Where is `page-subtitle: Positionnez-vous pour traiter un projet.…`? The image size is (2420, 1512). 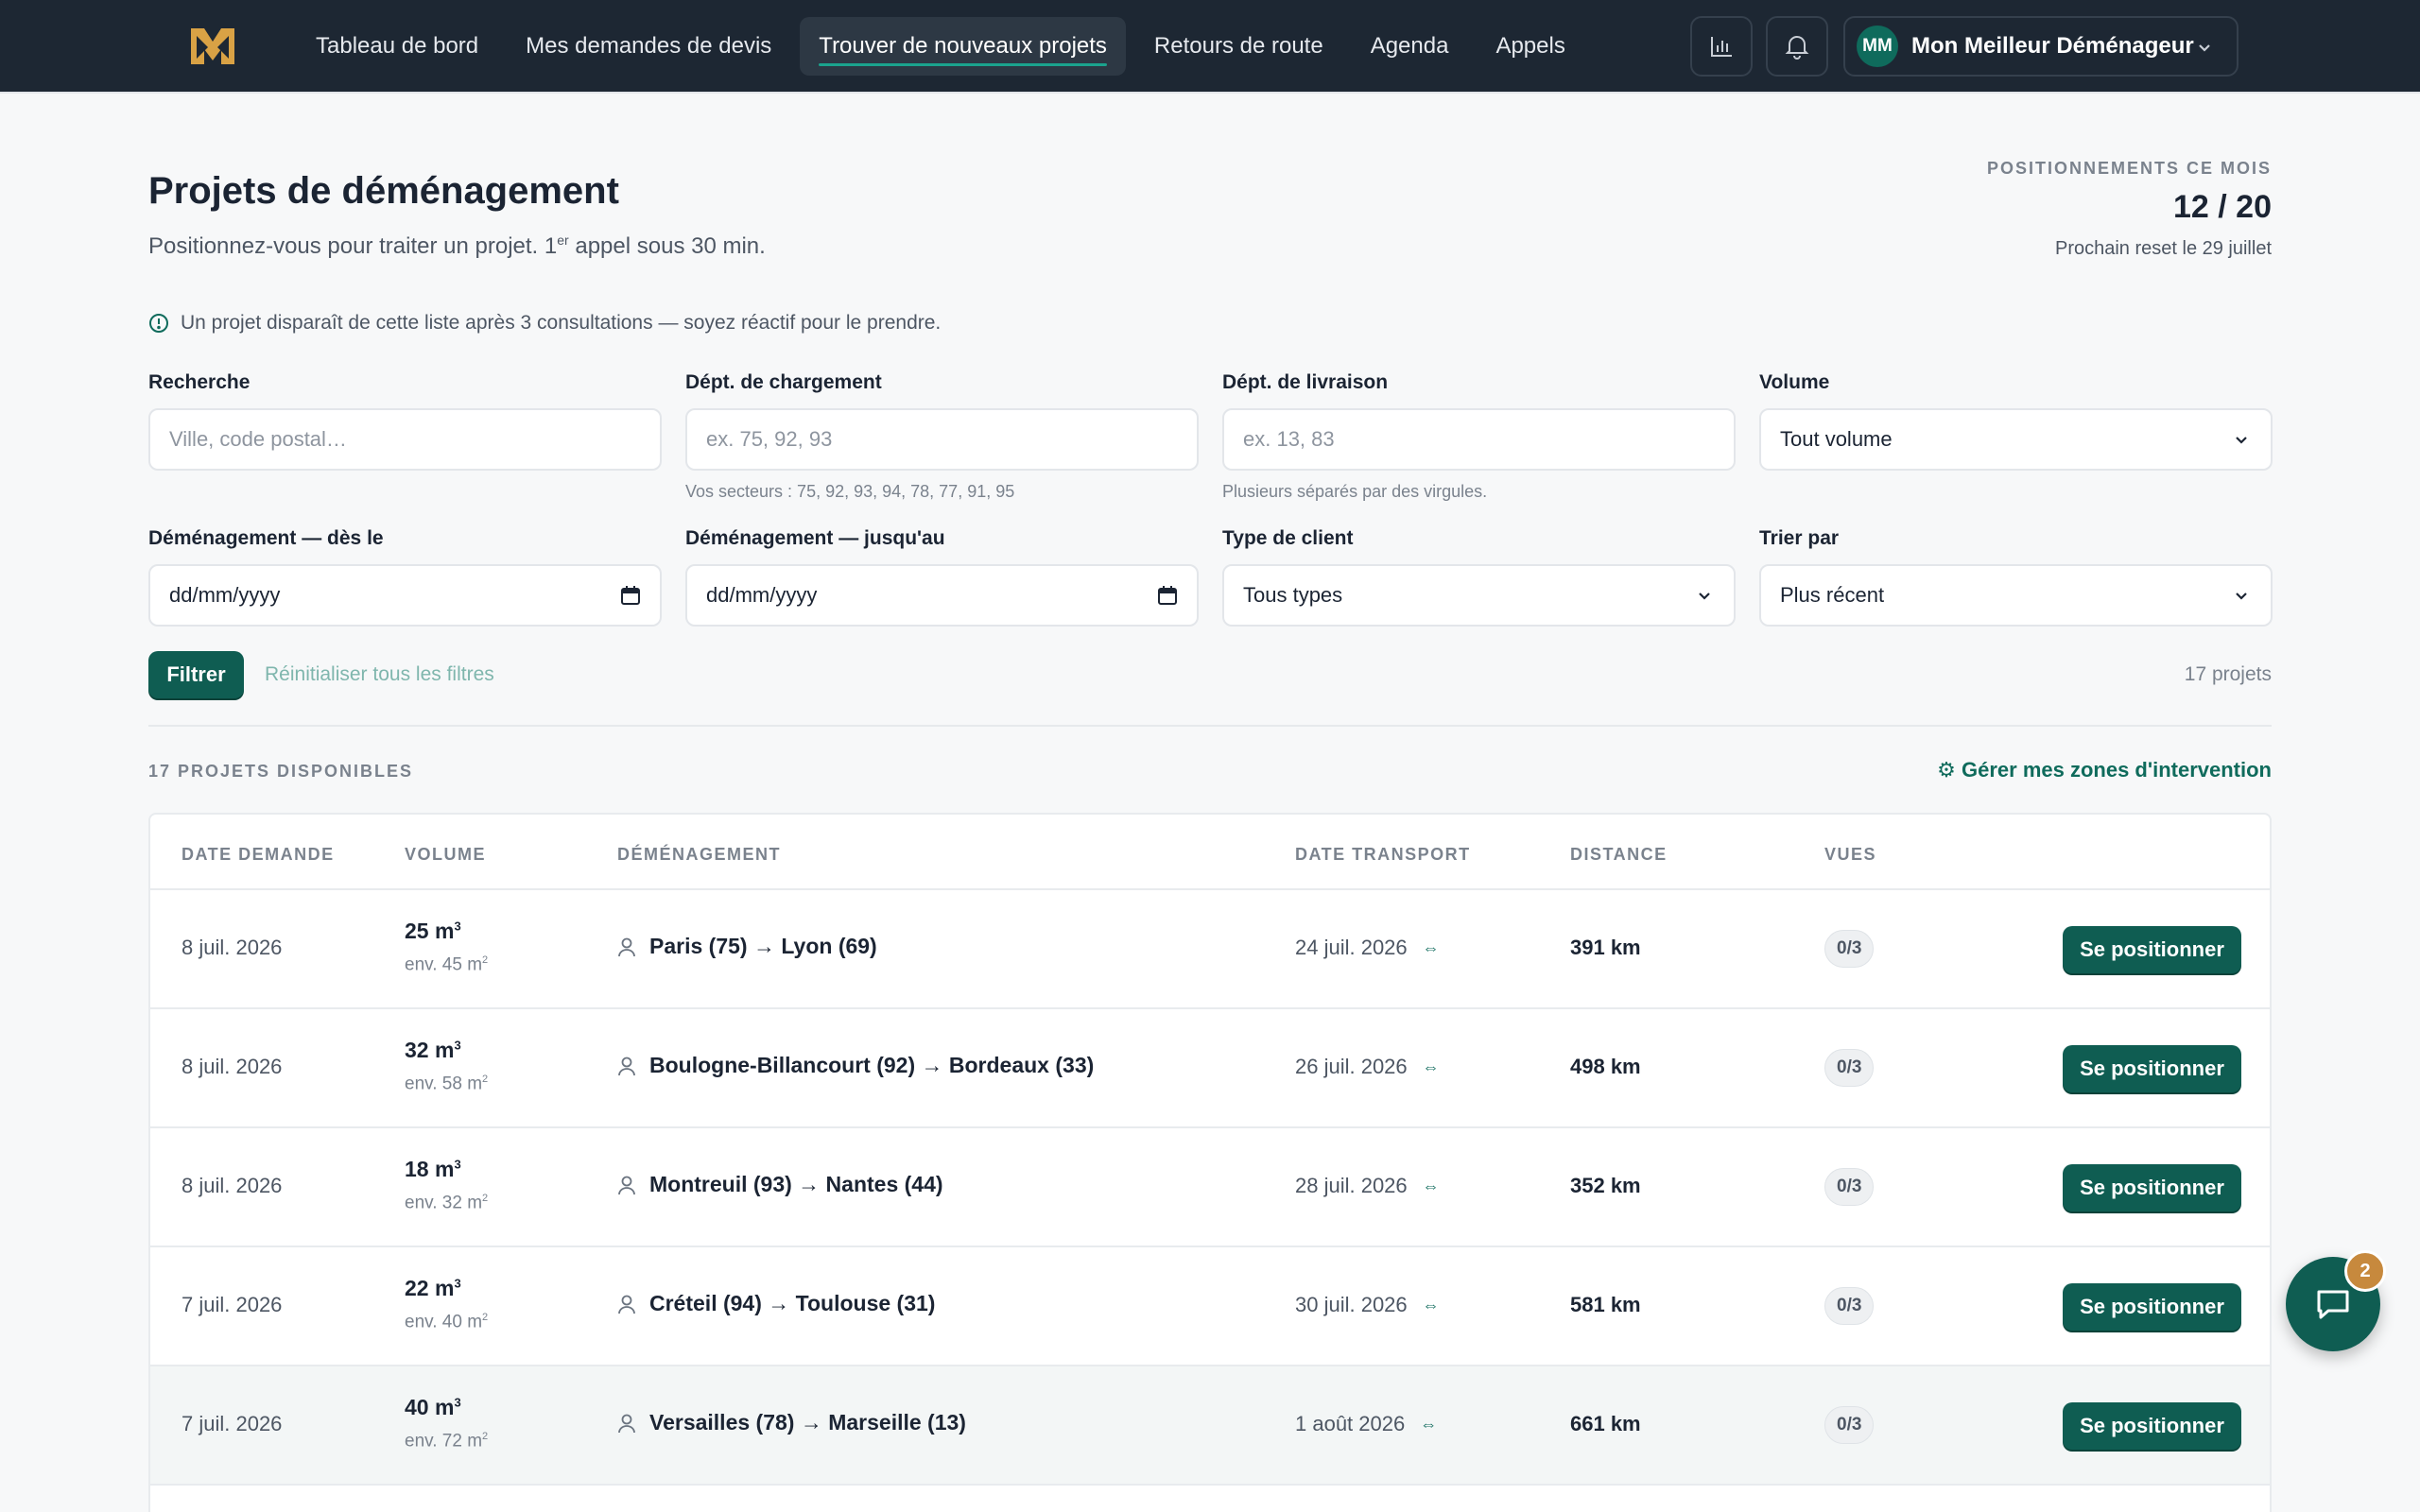
page-subtitle: Positionnez-vous pour traiter un projet.… is located at coordinates (457, 245).